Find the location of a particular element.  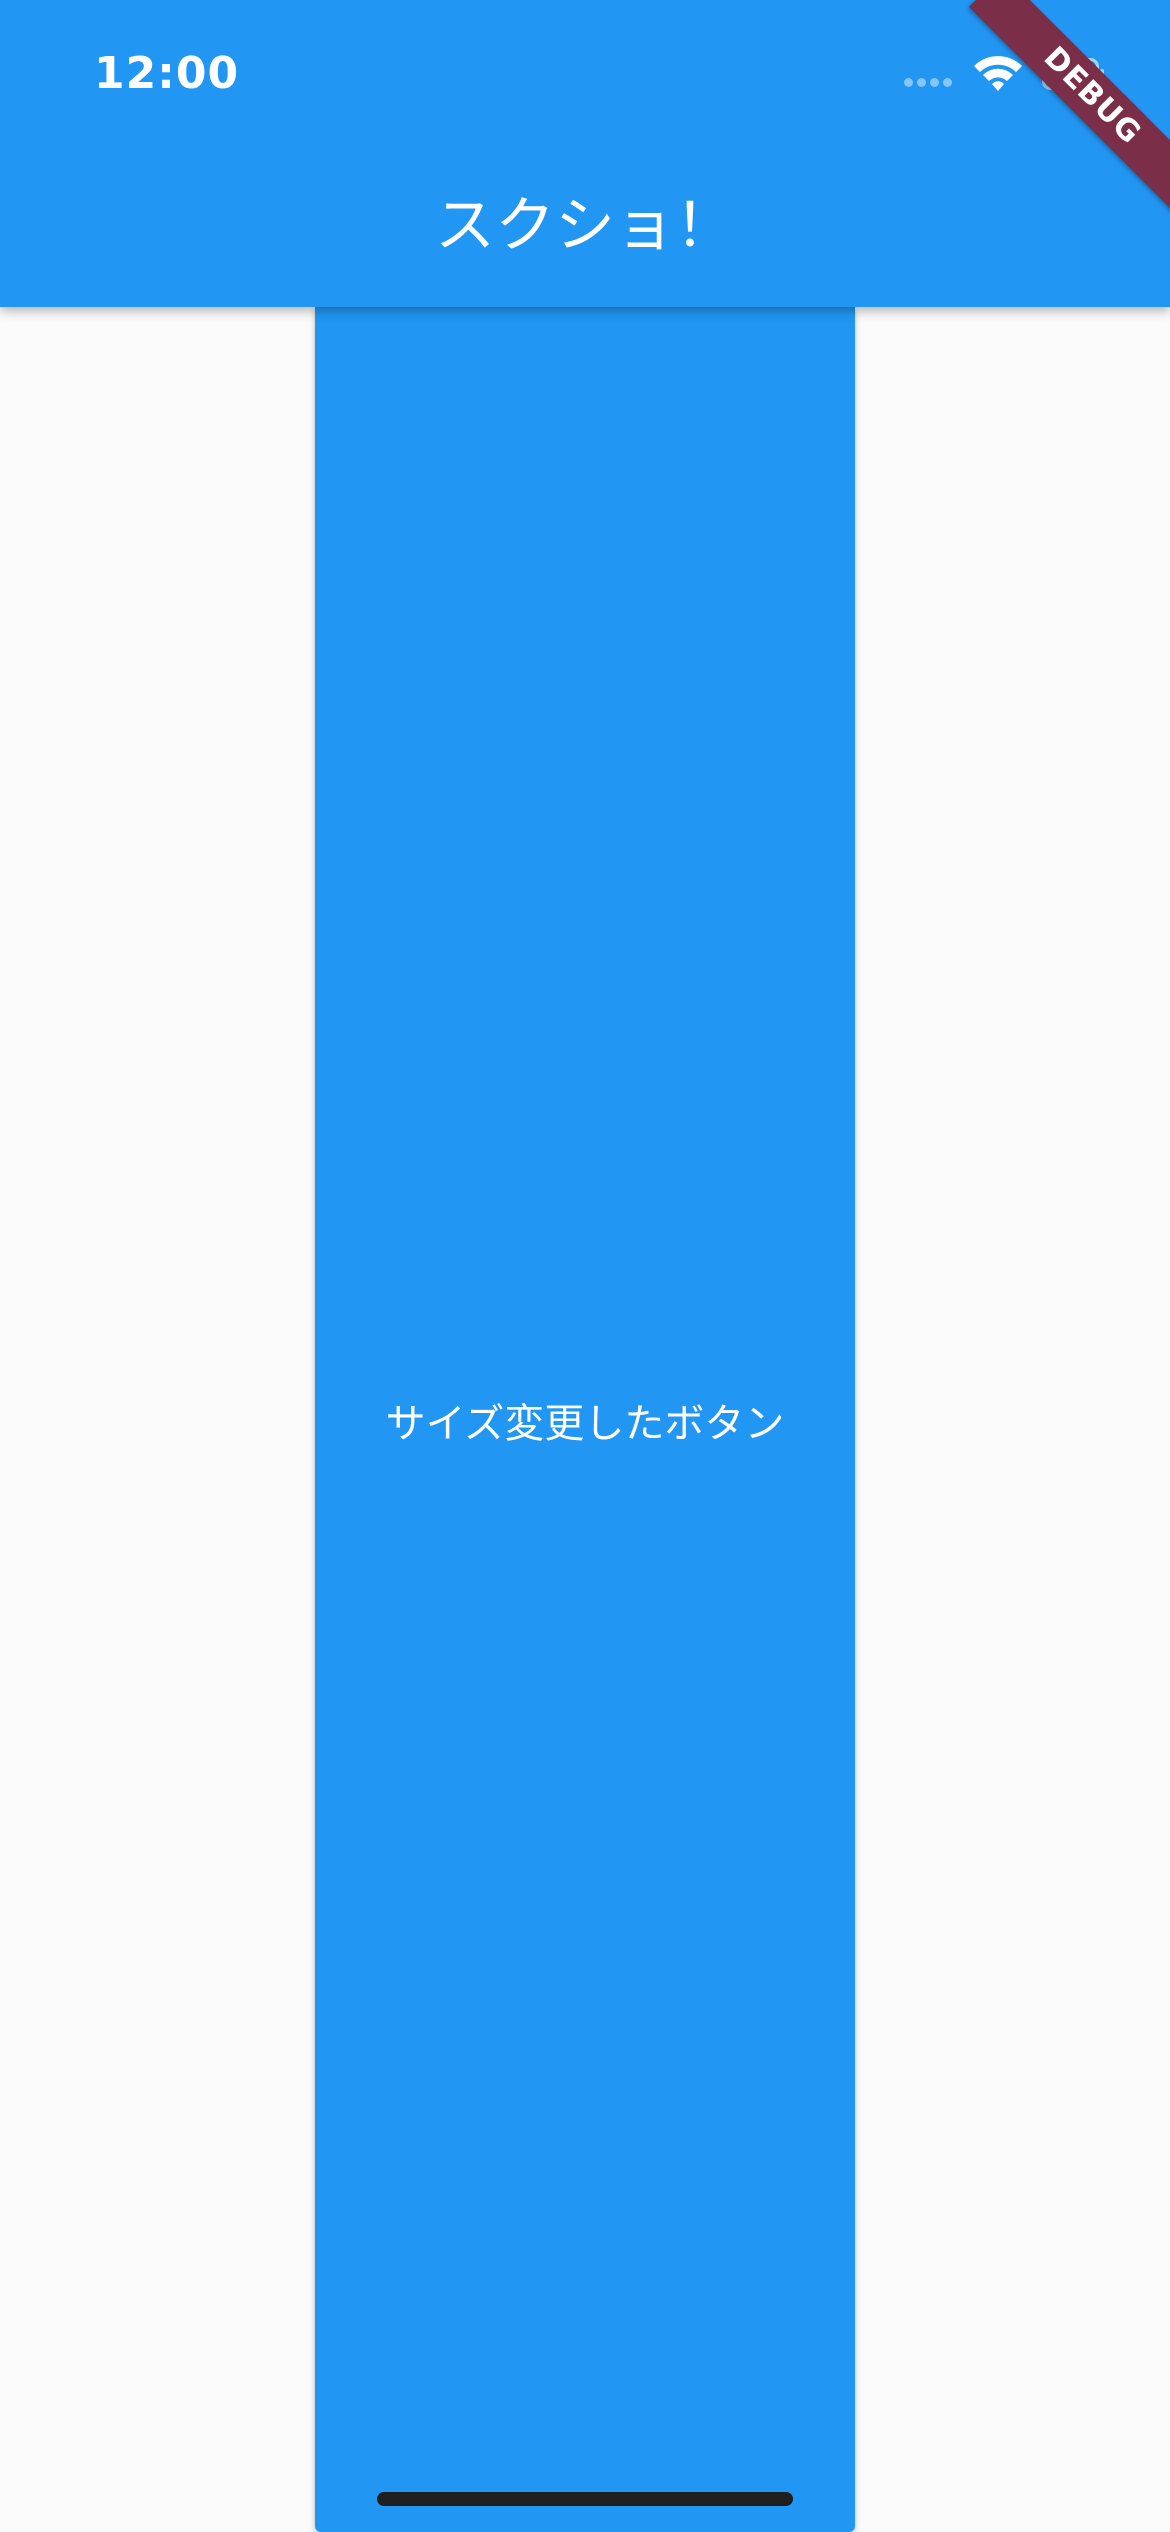

app-bar: 12:00 スクショ！ is located at coordinates (585, 153).